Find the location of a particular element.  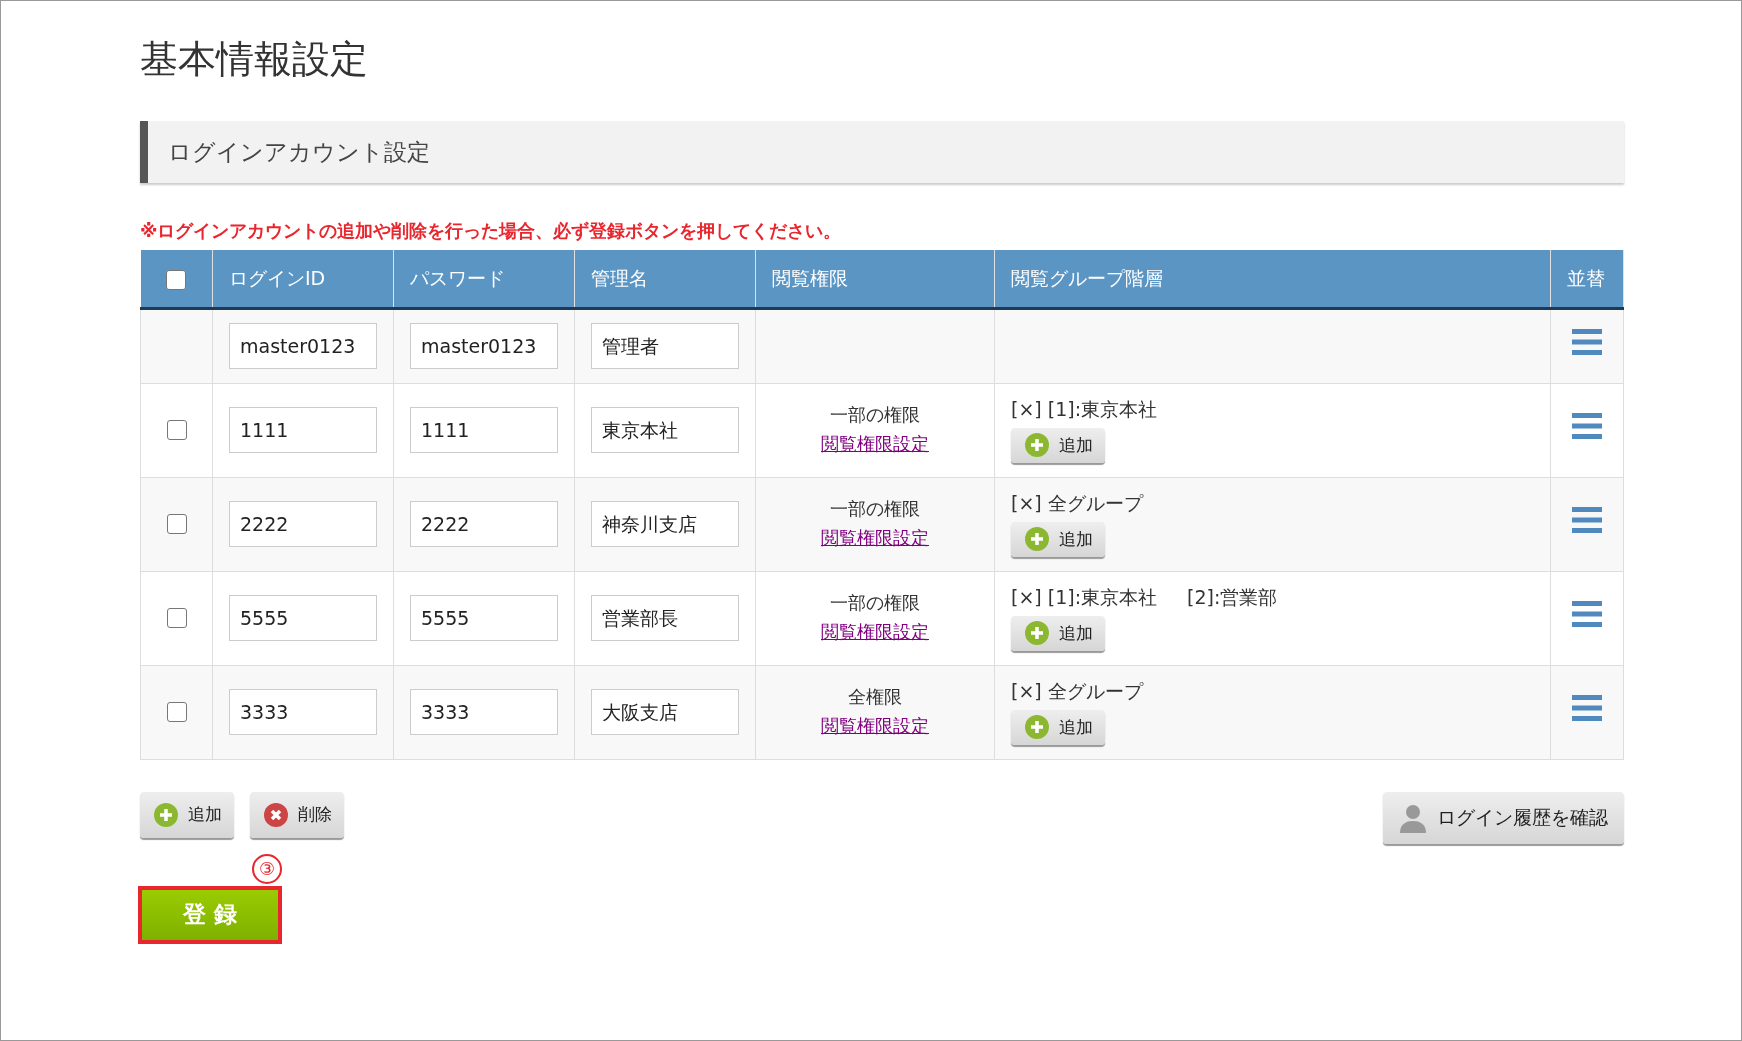

column-header: 管理名 is located at coordinates (665, 279).